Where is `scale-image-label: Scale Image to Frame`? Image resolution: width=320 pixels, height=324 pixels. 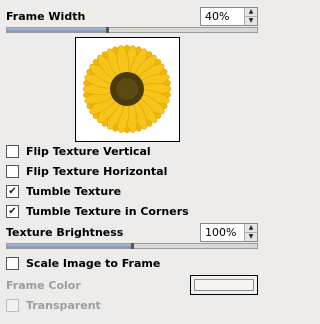 scale-image-label: Scale Image to Frame is located at coordinates (93, 263).